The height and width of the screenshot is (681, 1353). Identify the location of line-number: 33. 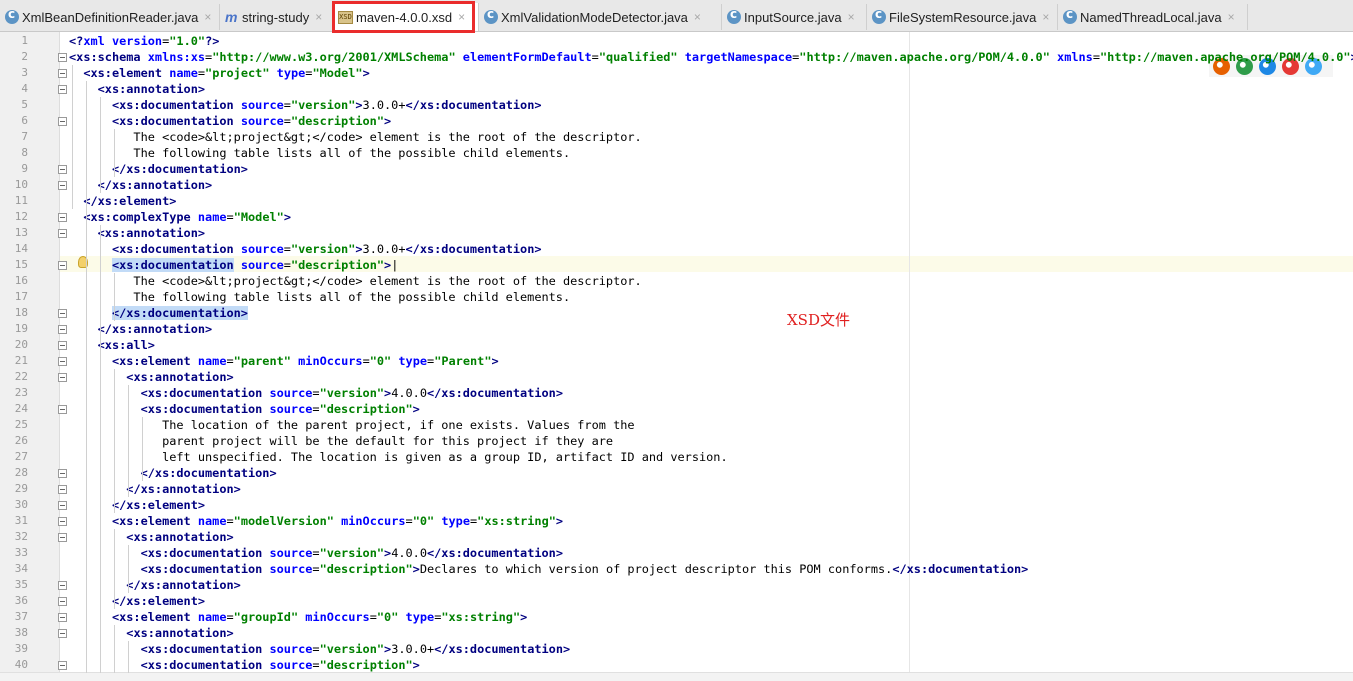
(21, 552).